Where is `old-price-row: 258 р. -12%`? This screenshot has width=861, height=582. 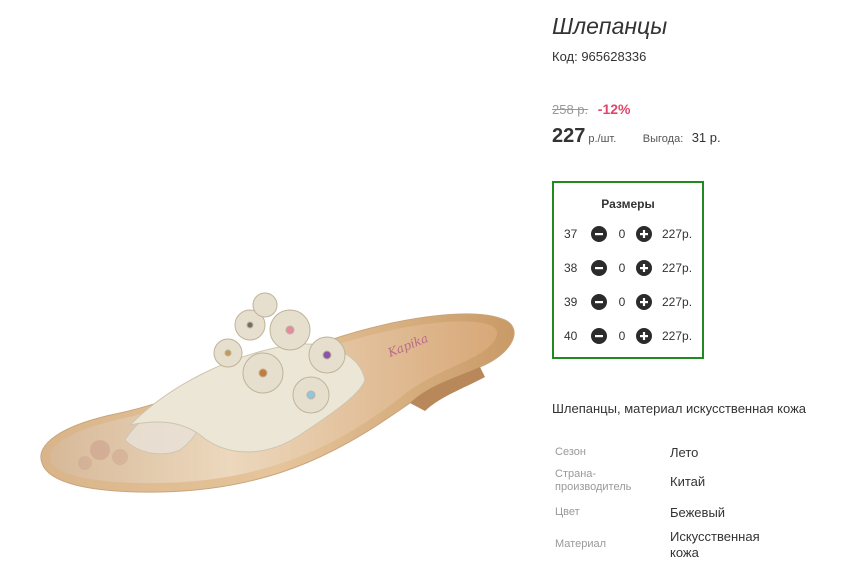
old-price-row: 258 р. -12% is located at coordinates (591, 109).